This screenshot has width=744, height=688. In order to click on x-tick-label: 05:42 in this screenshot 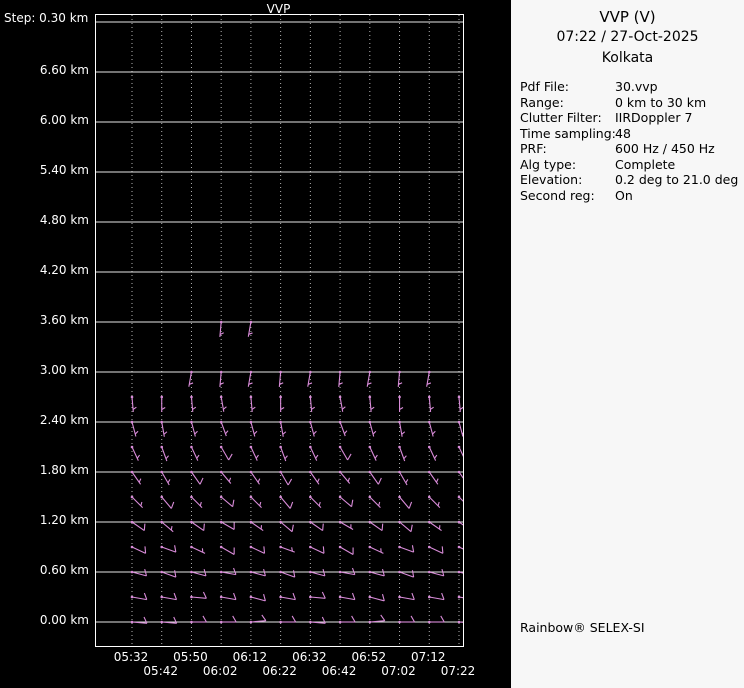, I will do `click(161, 671)`.